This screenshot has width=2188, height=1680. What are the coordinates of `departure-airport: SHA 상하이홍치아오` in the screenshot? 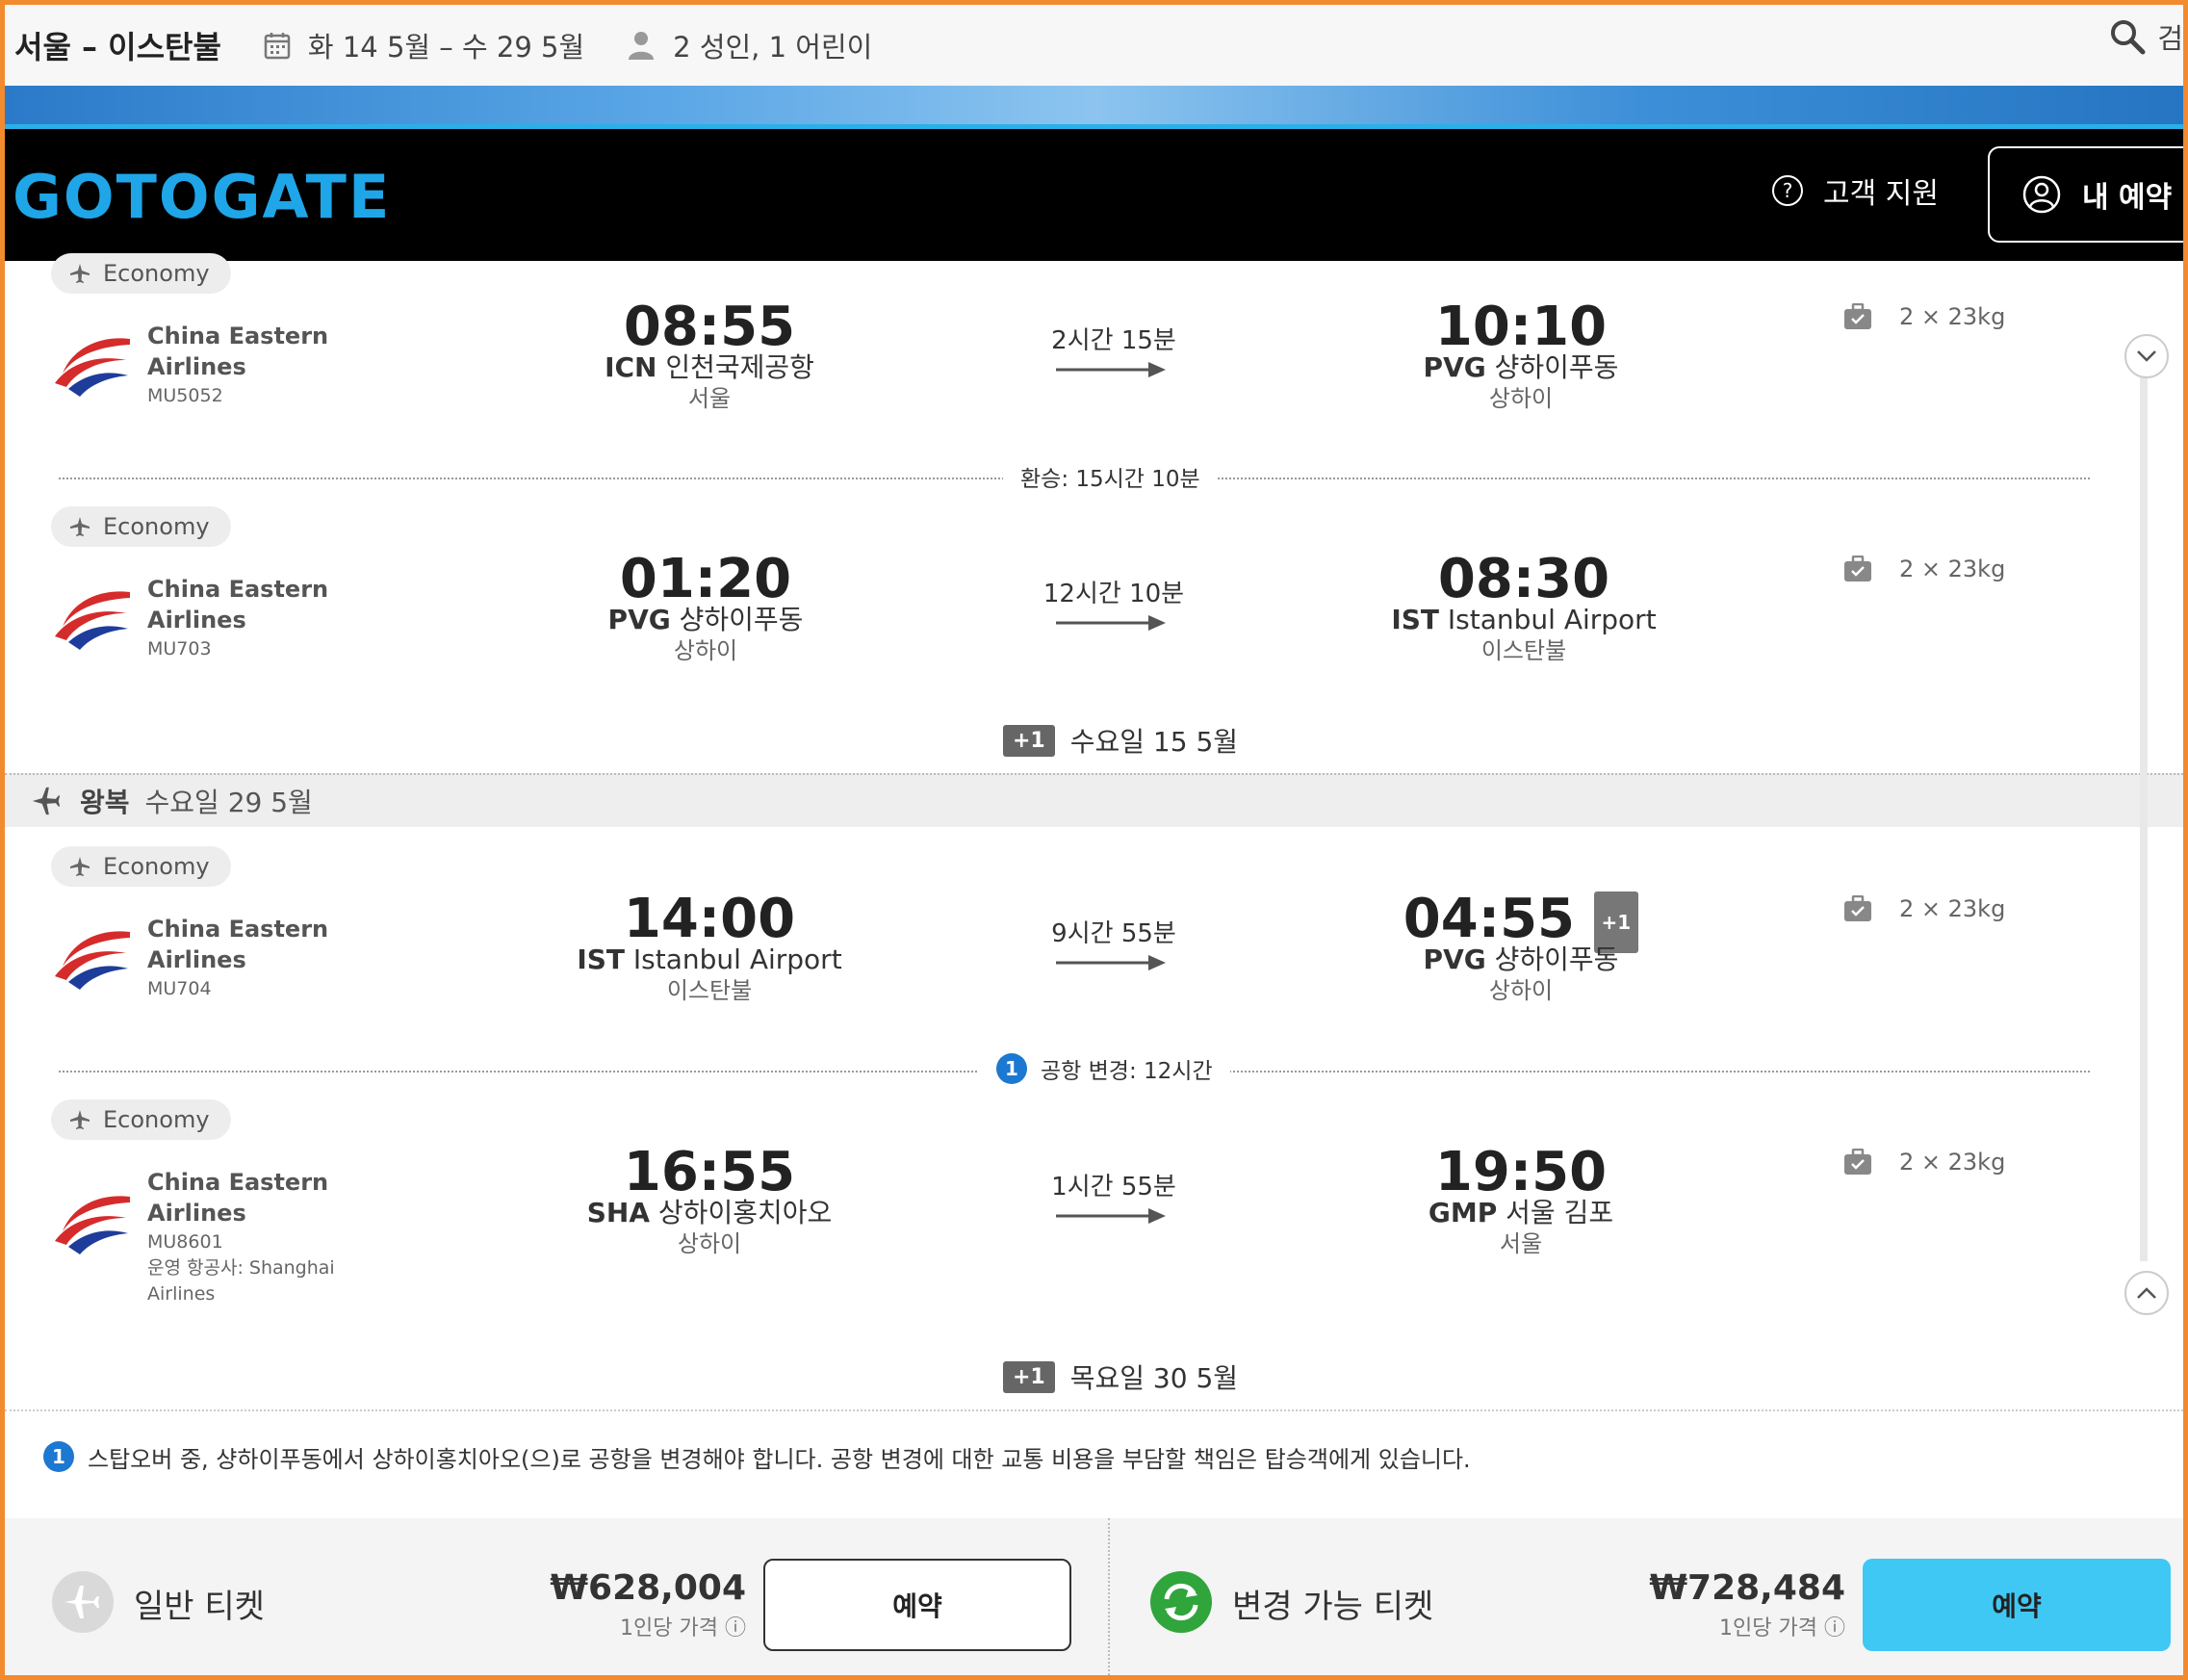 It's located at (709, 1212).